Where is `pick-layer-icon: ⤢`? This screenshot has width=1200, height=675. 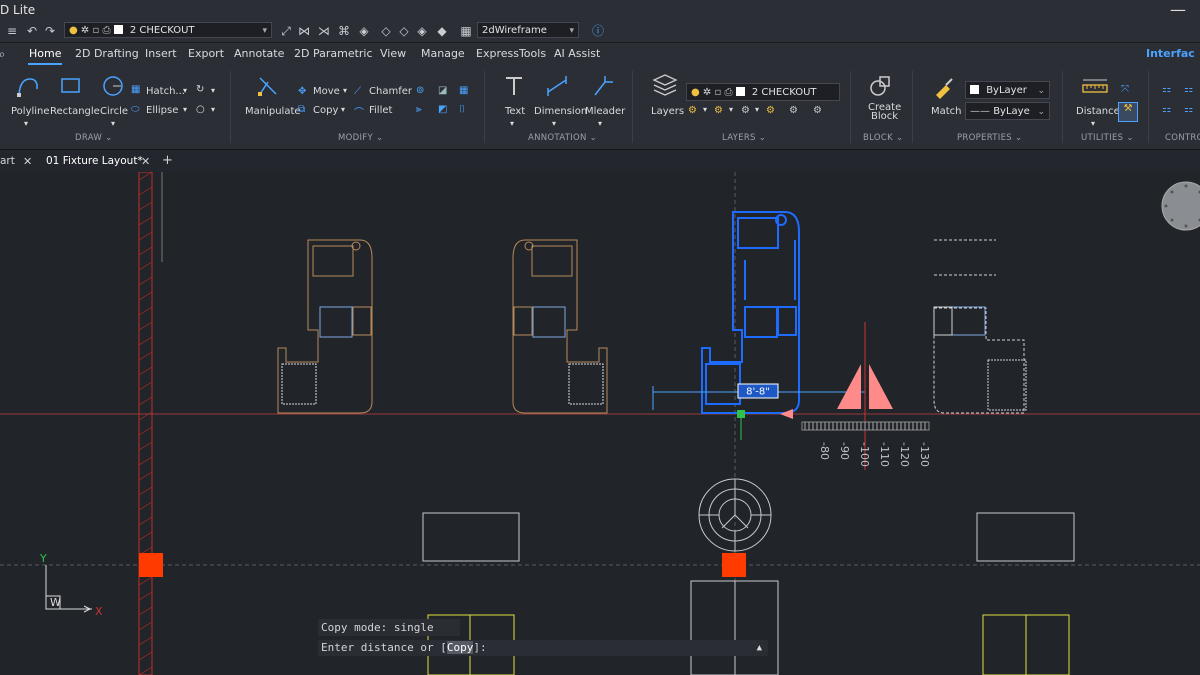
pick-layer-icon: ⤢ is located at coordinates (286, 31).